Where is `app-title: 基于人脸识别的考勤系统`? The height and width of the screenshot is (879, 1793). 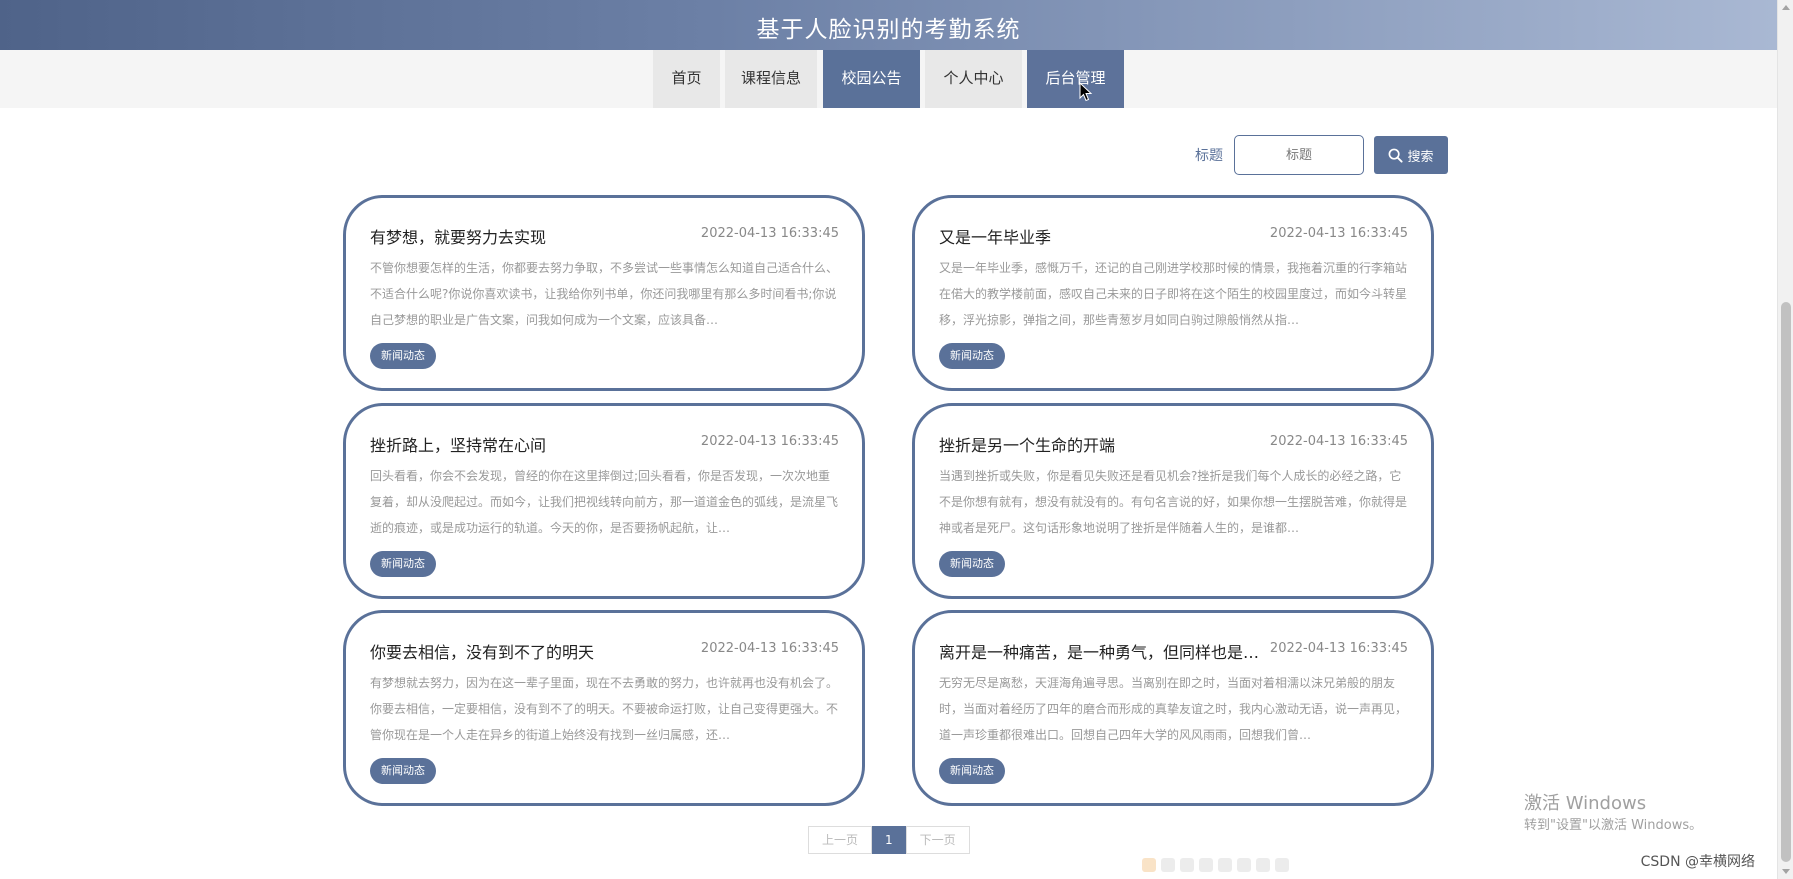 app-title: 基于人脸识别的考勤系统 is located at coordinates (888, 30).